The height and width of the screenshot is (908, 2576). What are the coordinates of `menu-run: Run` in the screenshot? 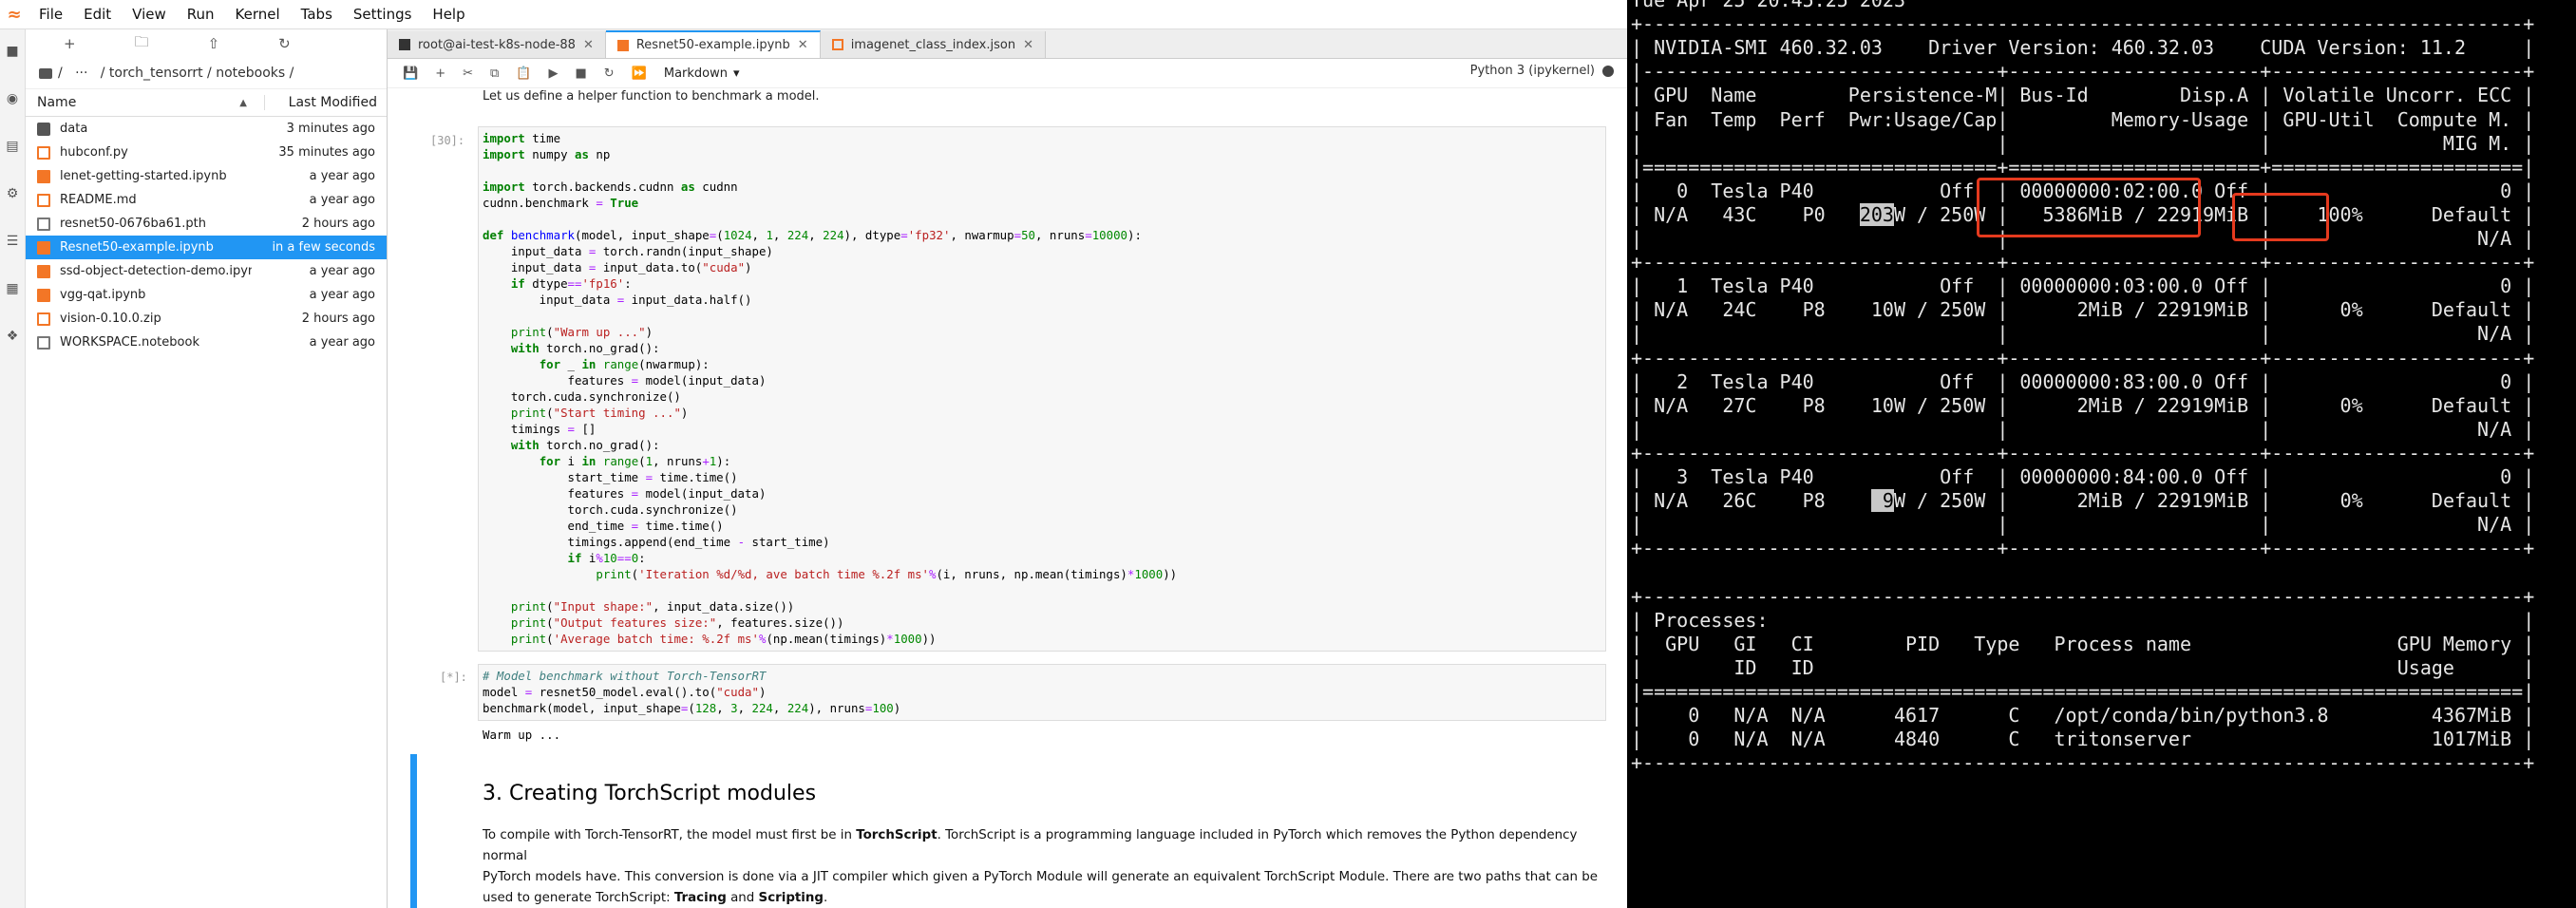 It's located at (201, 14).